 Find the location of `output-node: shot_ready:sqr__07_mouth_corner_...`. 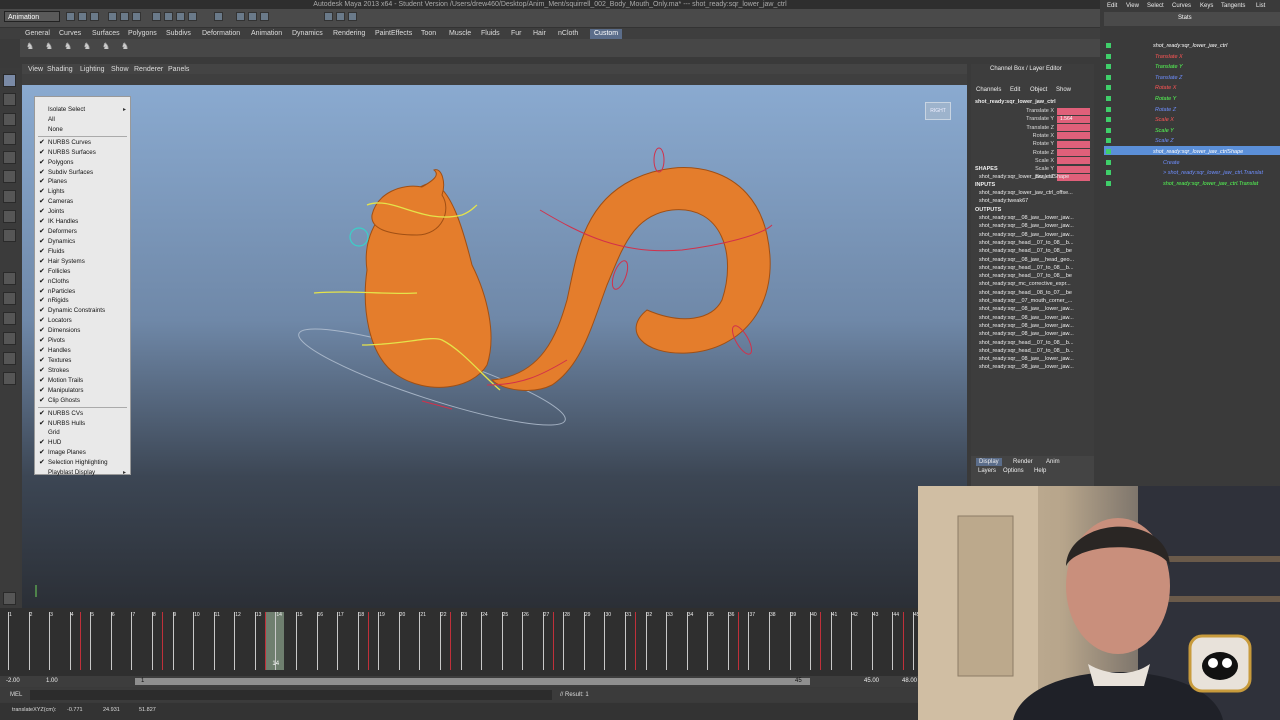

output-node: shot_ready:sqr__07_mouth_corner_... is located at coordinates (1025, 301).